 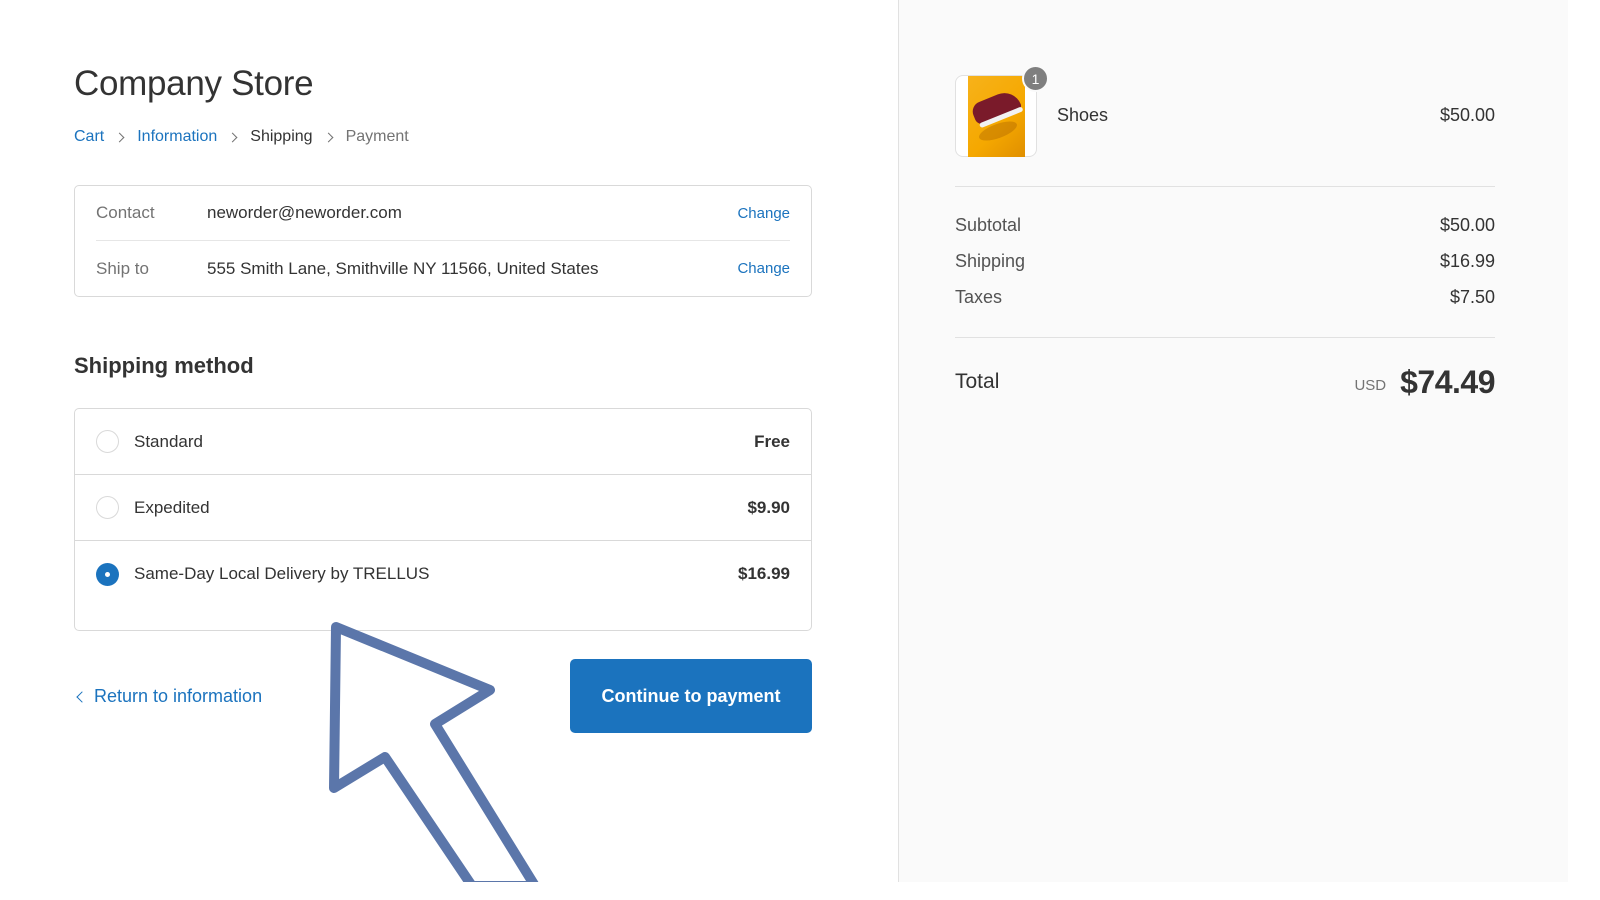 I want to click on total-amount: $74.49, so click(x=1447, y=381).